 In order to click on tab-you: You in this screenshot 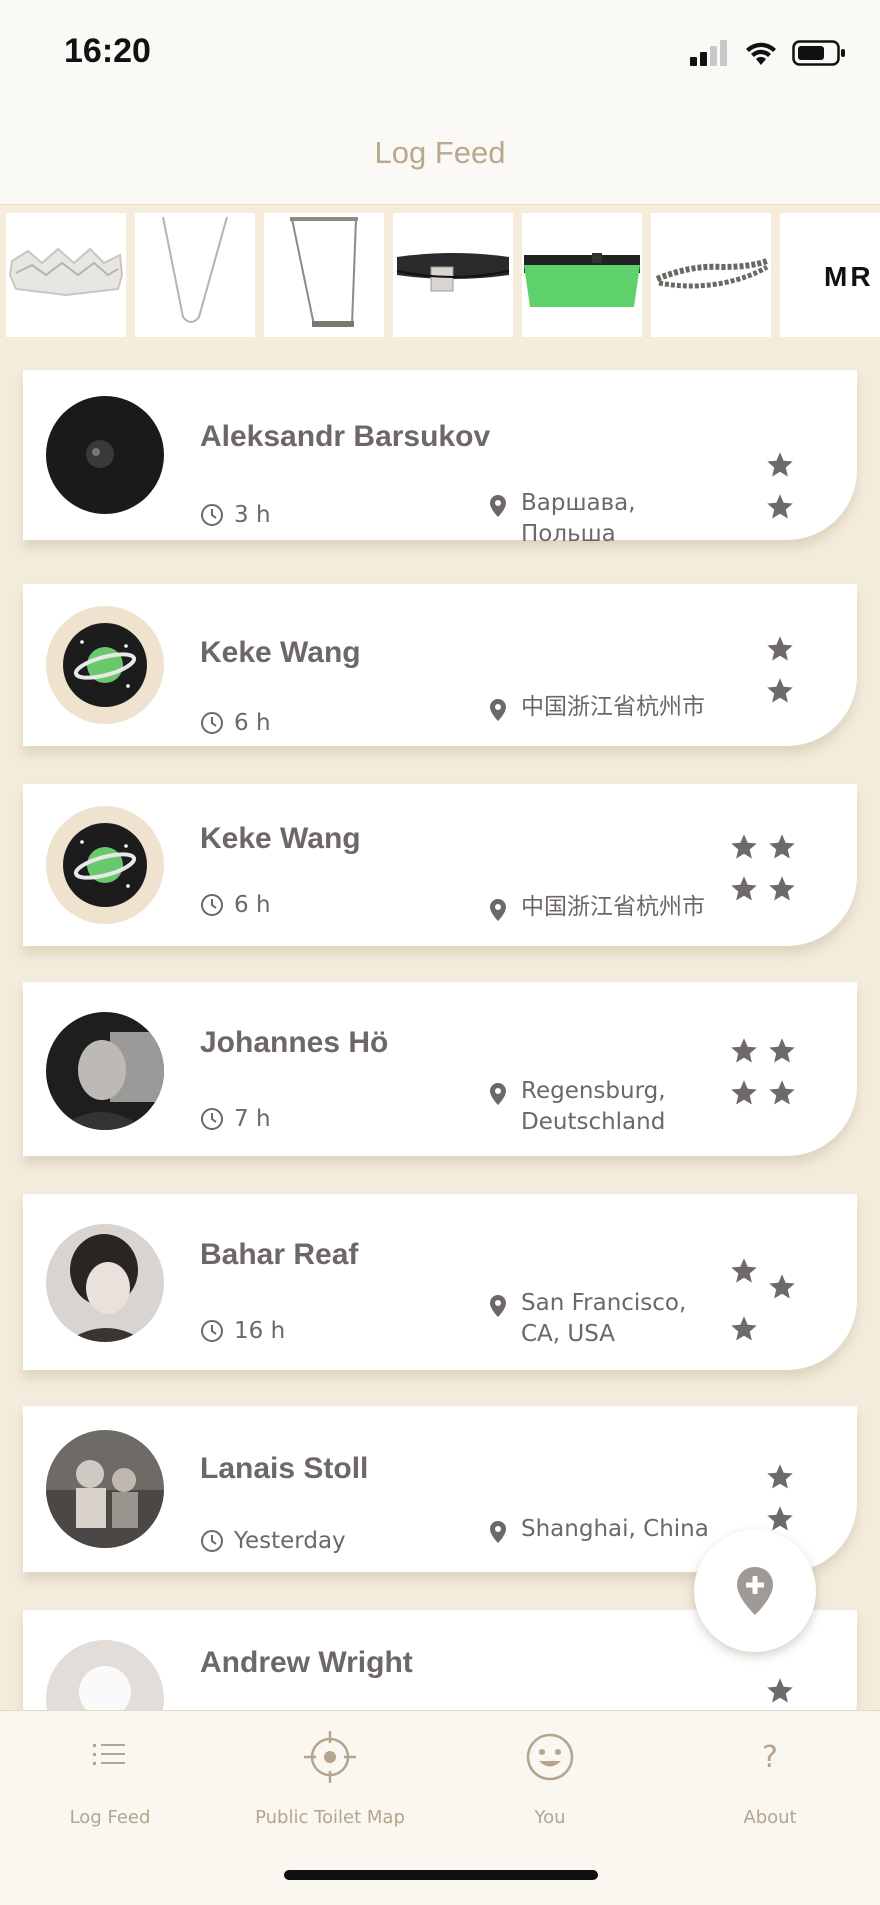, I will do `click(550, 1778)`.